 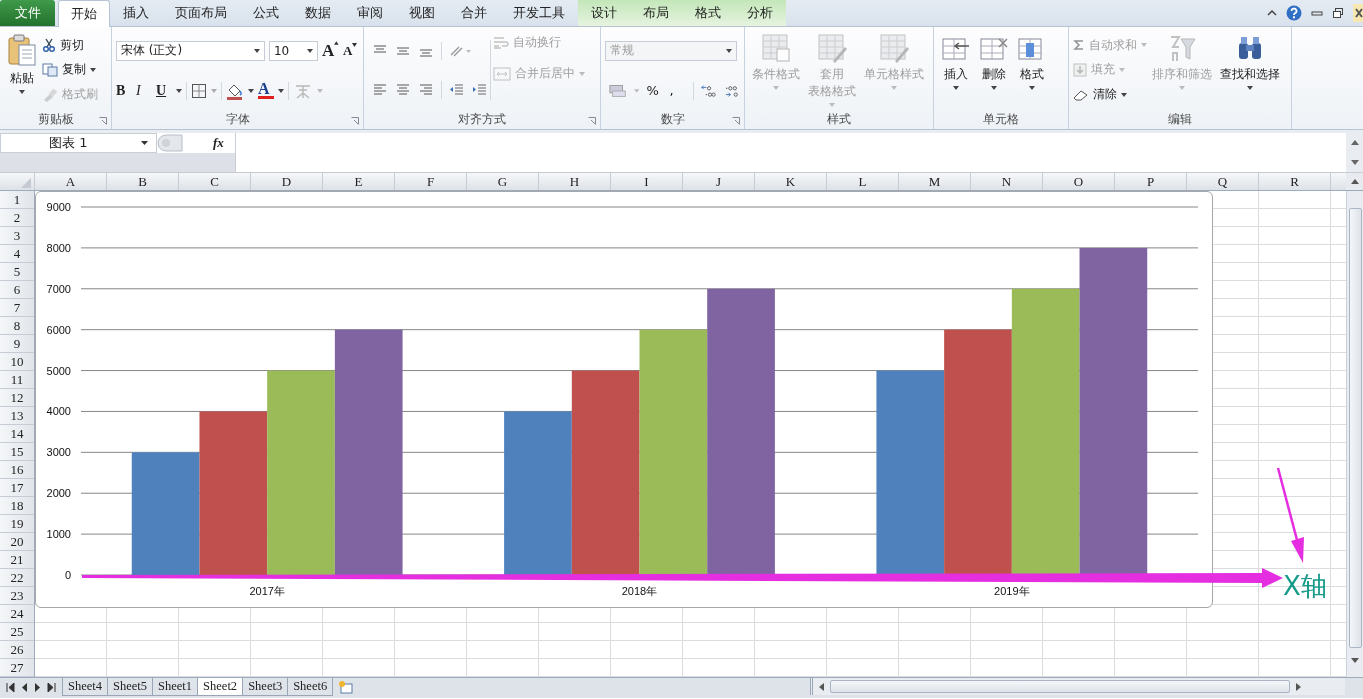 What do you see at coordinates (1110, 95) in the screenshot?
I see `clear-button: 清除` at bounding box center [1110, 95].